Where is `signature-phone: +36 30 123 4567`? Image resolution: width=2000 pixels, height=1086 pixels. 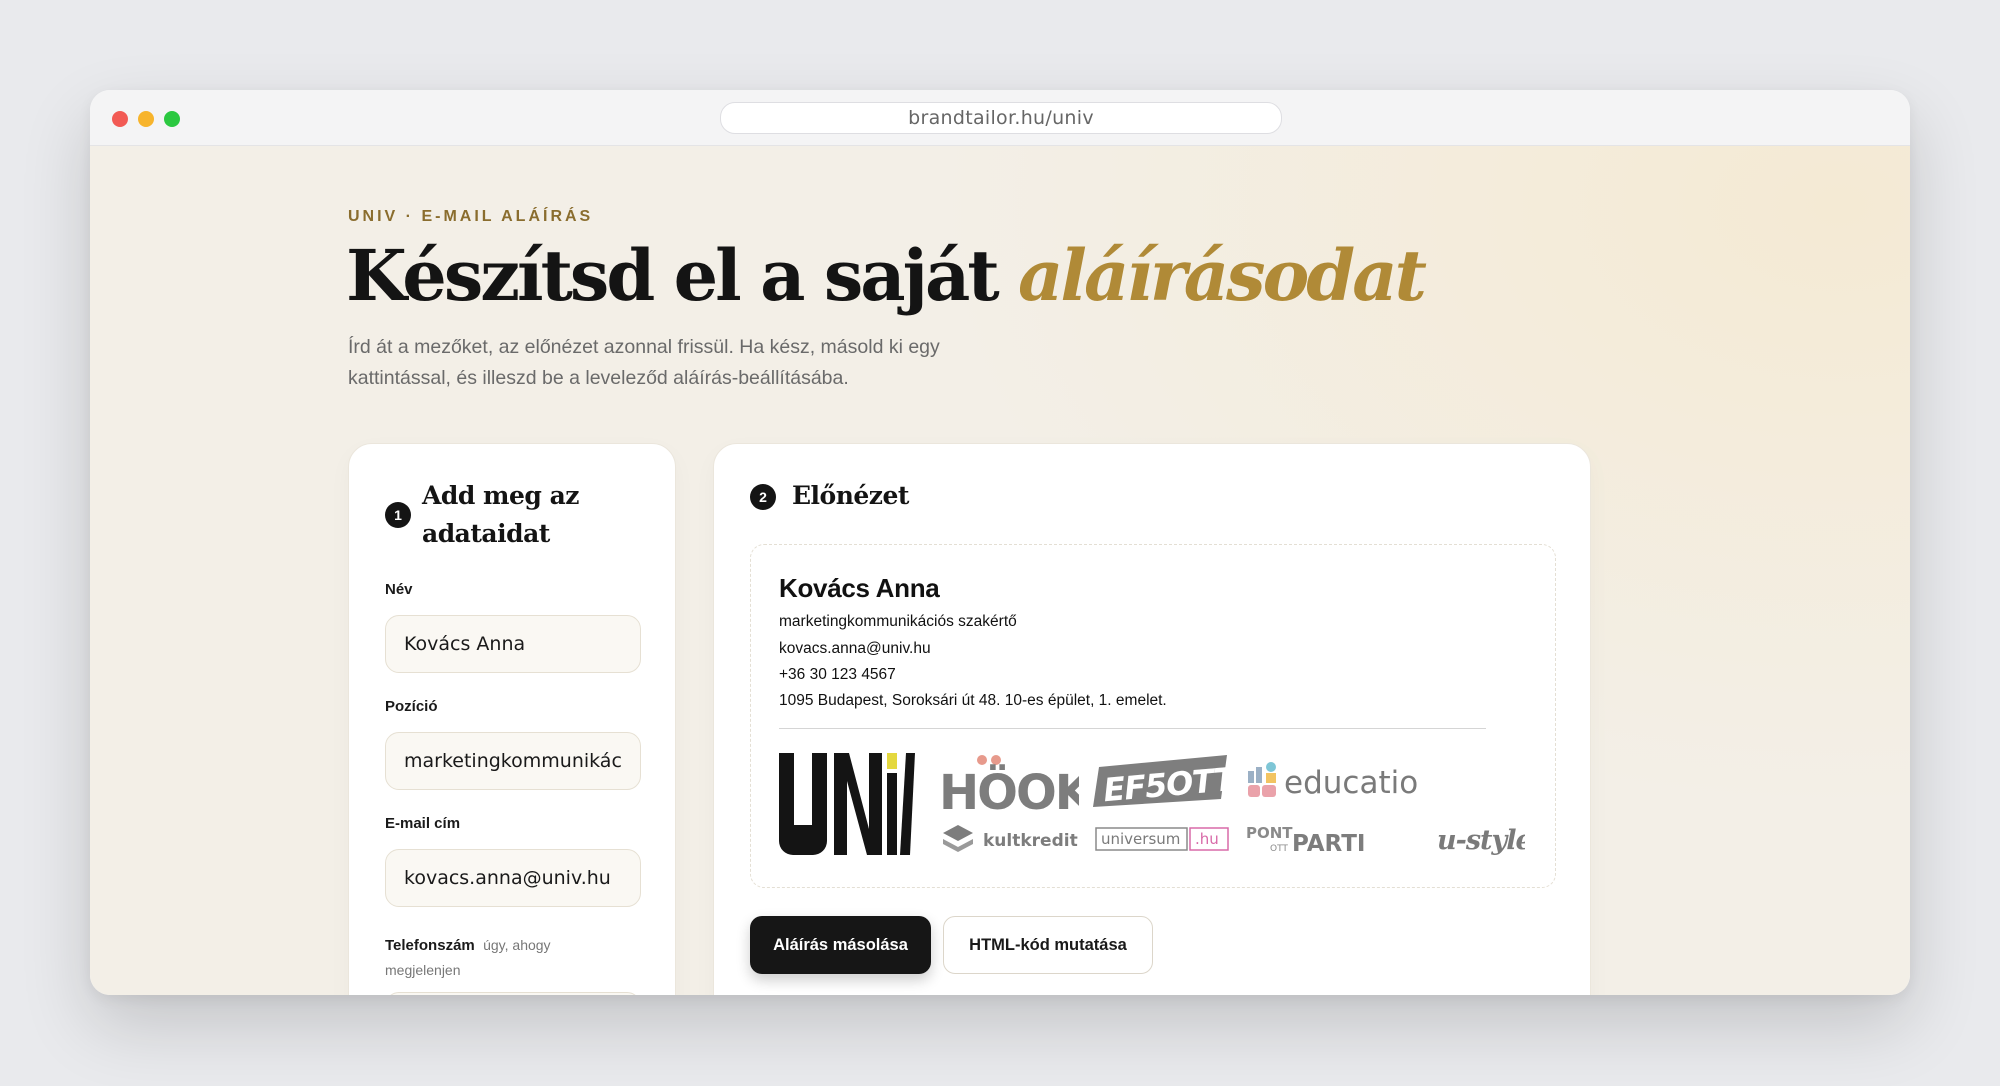
signature-phone: +36 30 123 4567 is located at coordinates (837, 674).